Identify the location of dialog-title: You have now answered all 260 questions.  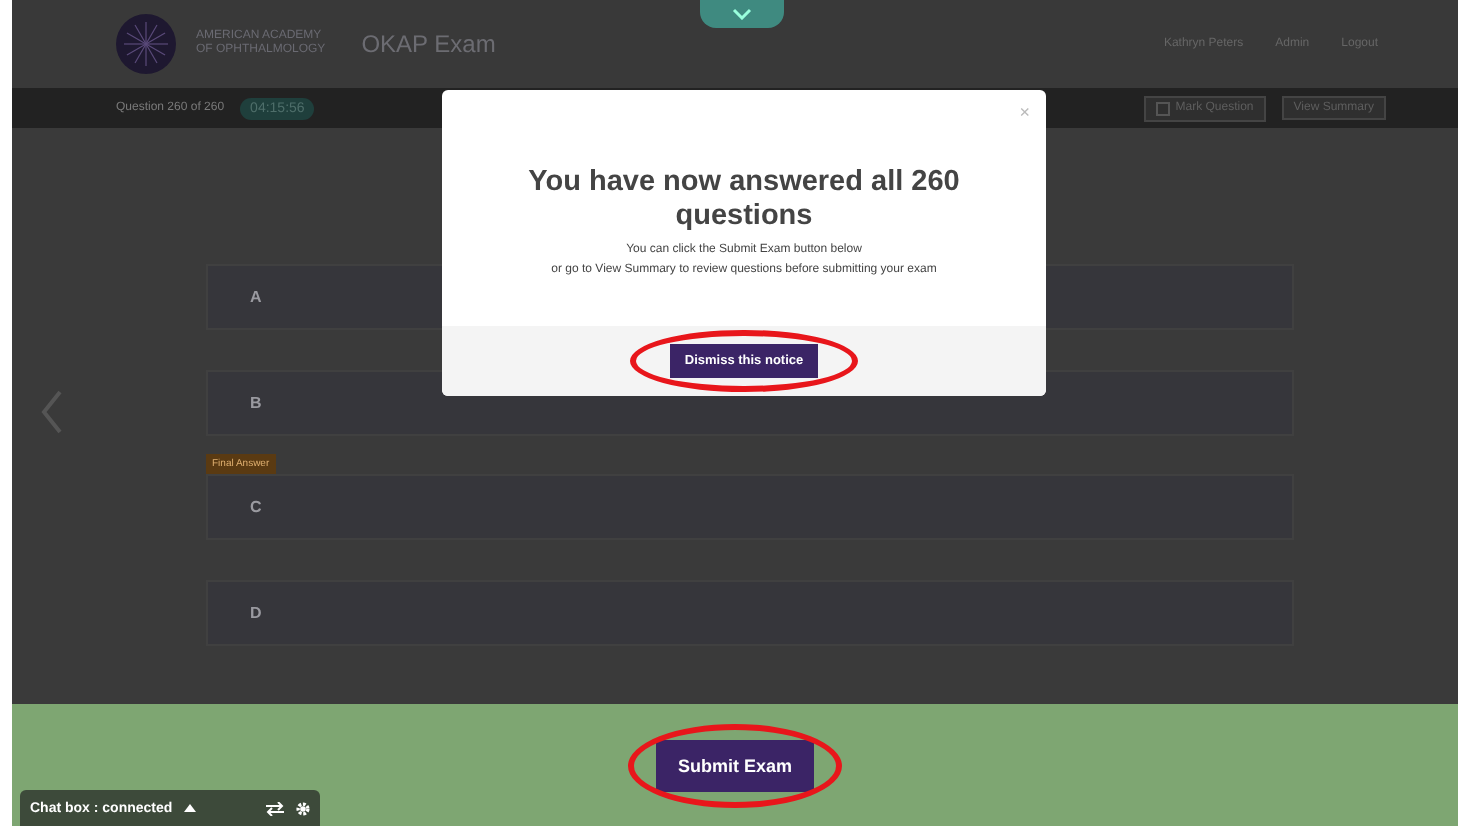
(744, 200).